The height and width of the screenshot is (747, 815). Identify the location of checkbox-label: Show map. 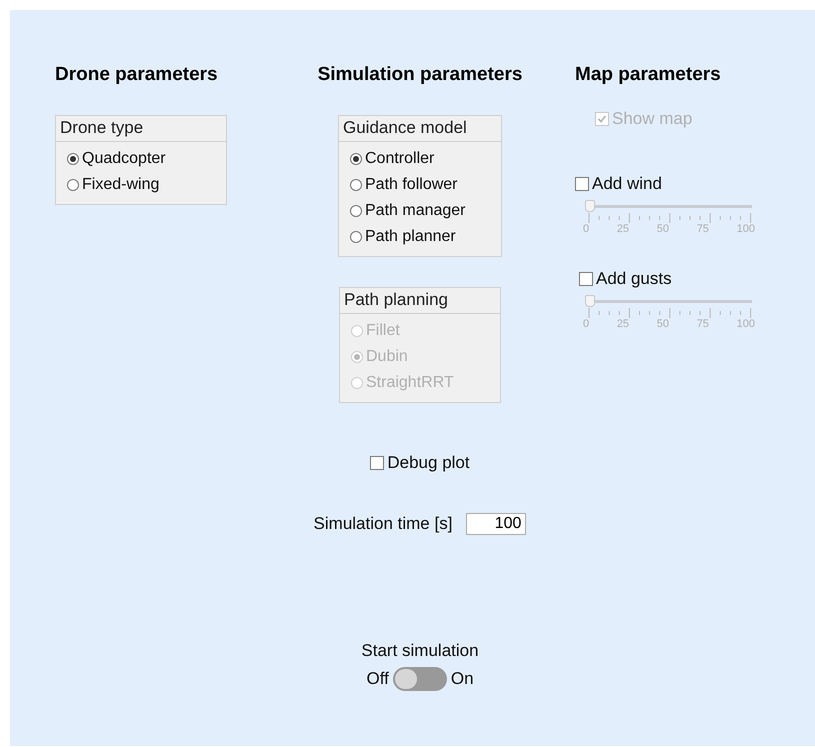
(652, 119).